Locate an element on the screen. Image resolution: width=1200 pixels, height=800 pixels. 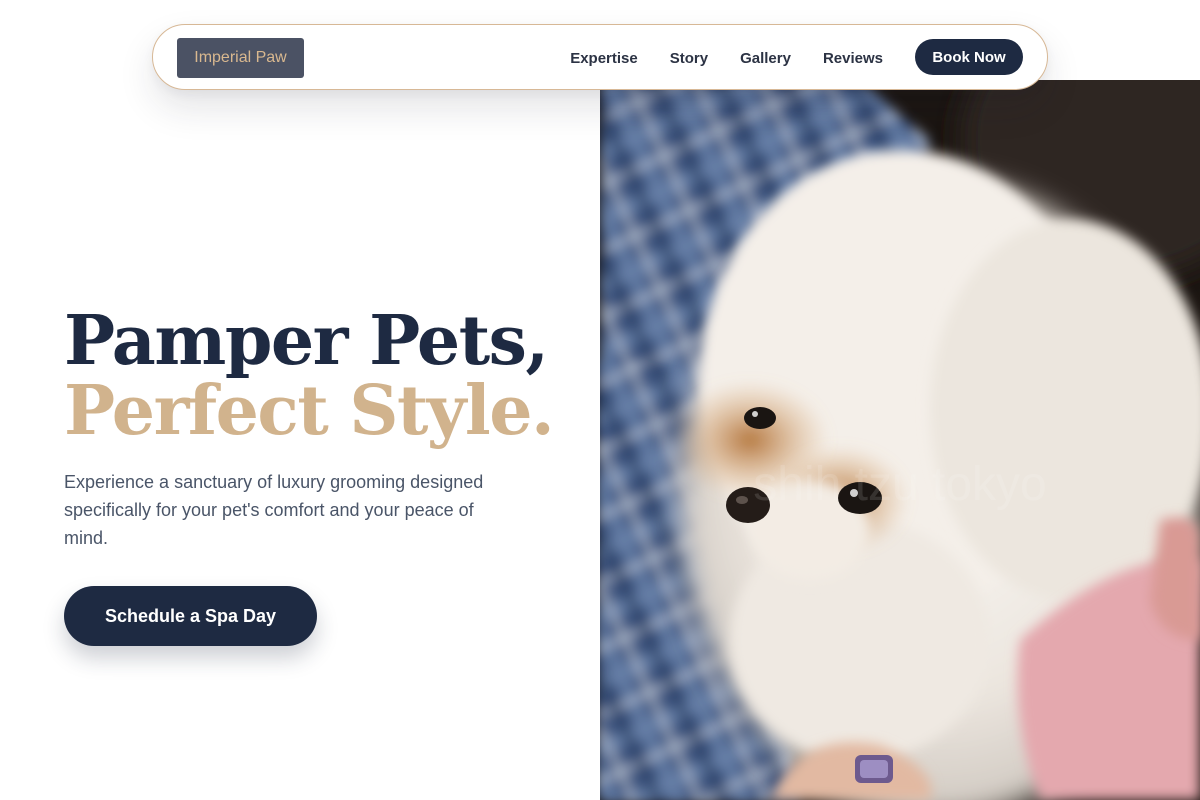
nav-link-story: Story is located at coordinates (689, 58).